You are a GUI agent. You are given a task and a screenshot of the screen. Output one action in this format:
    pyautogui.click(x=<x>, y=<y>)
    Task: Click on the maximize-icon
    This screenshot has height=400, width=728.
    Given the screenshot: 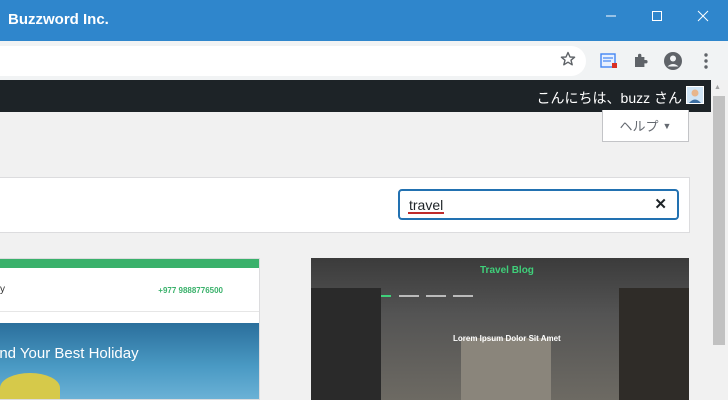 What is the action you would take?
    pyautogui.click(x=657, y=16)
    